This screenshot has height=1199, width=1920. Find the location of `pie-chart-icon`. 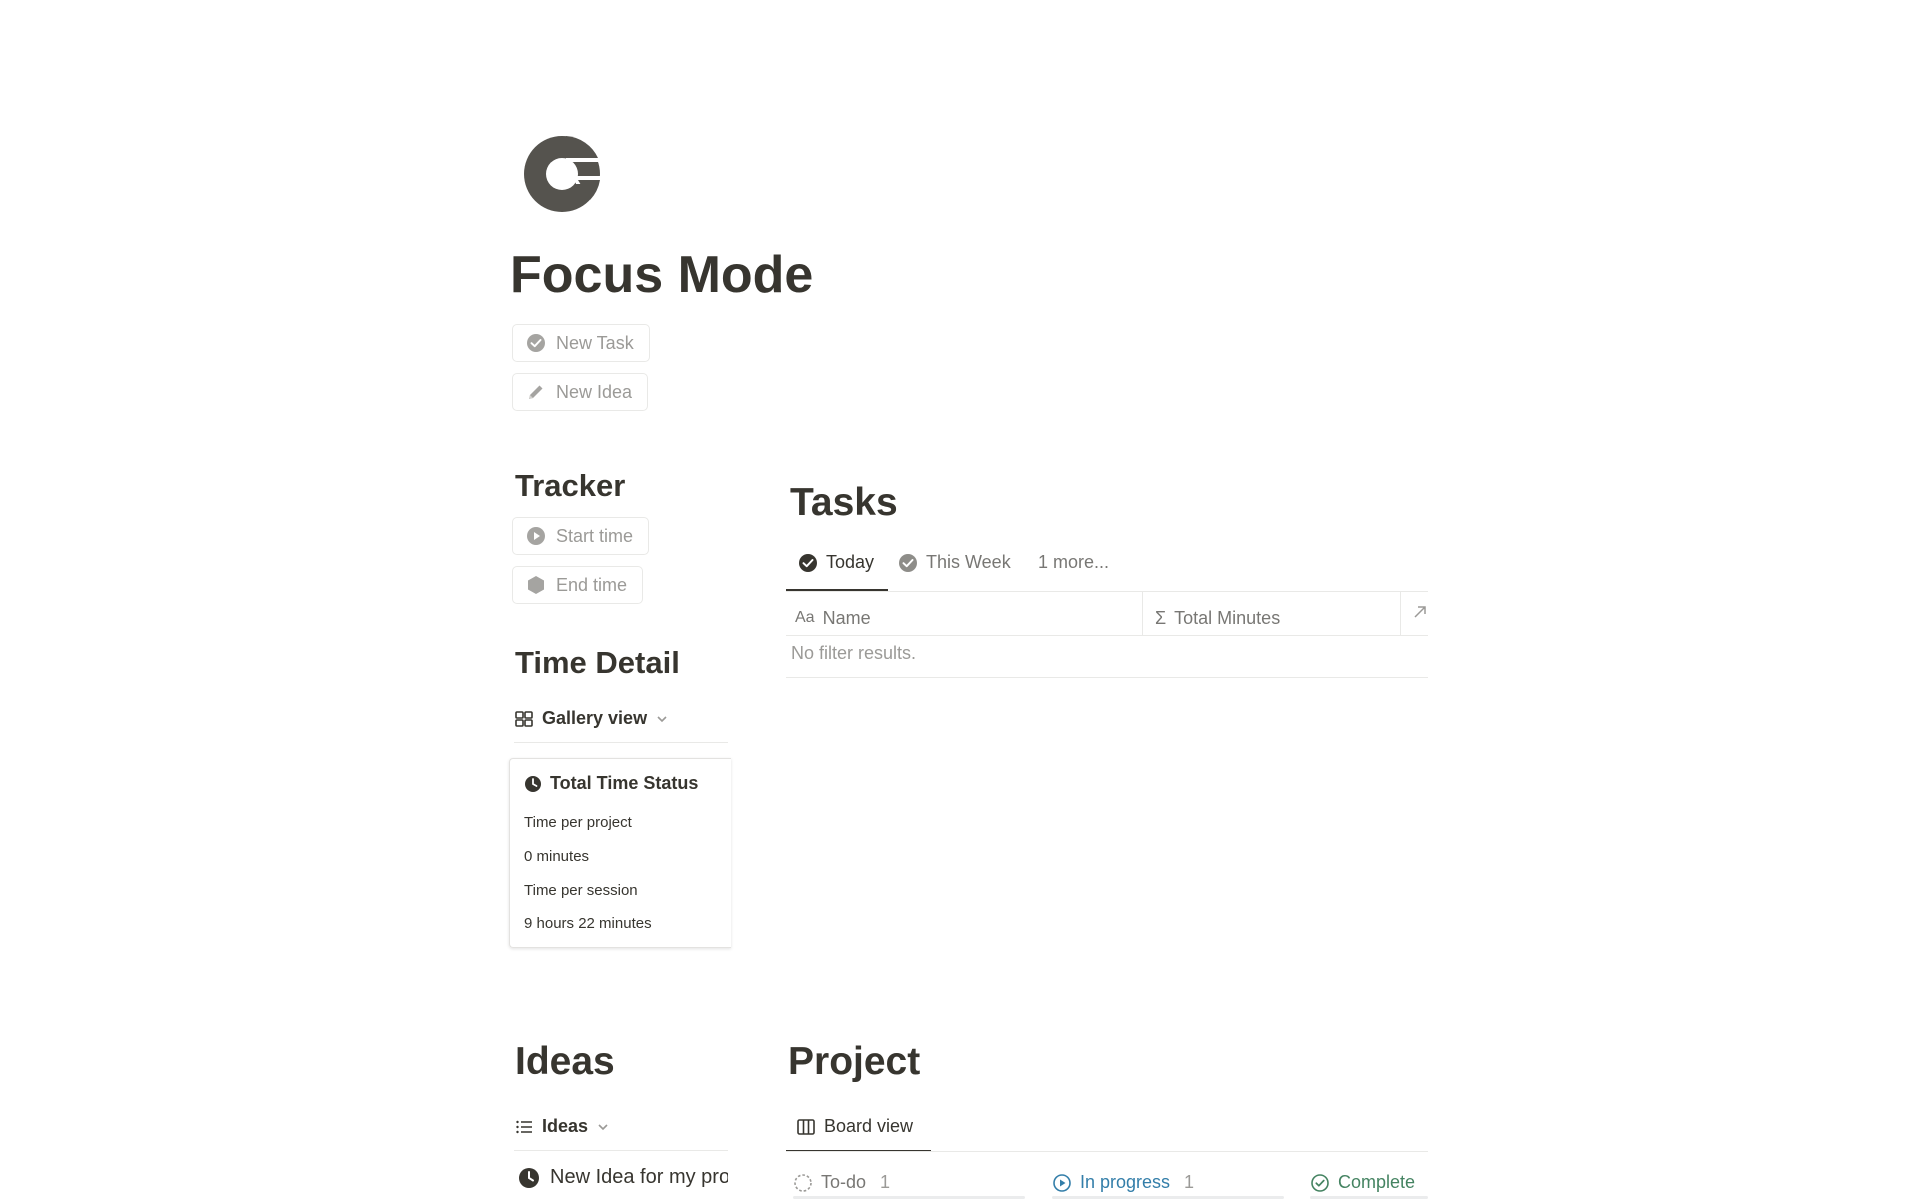

pie-chart-icon is located at coordinates (564, 173).